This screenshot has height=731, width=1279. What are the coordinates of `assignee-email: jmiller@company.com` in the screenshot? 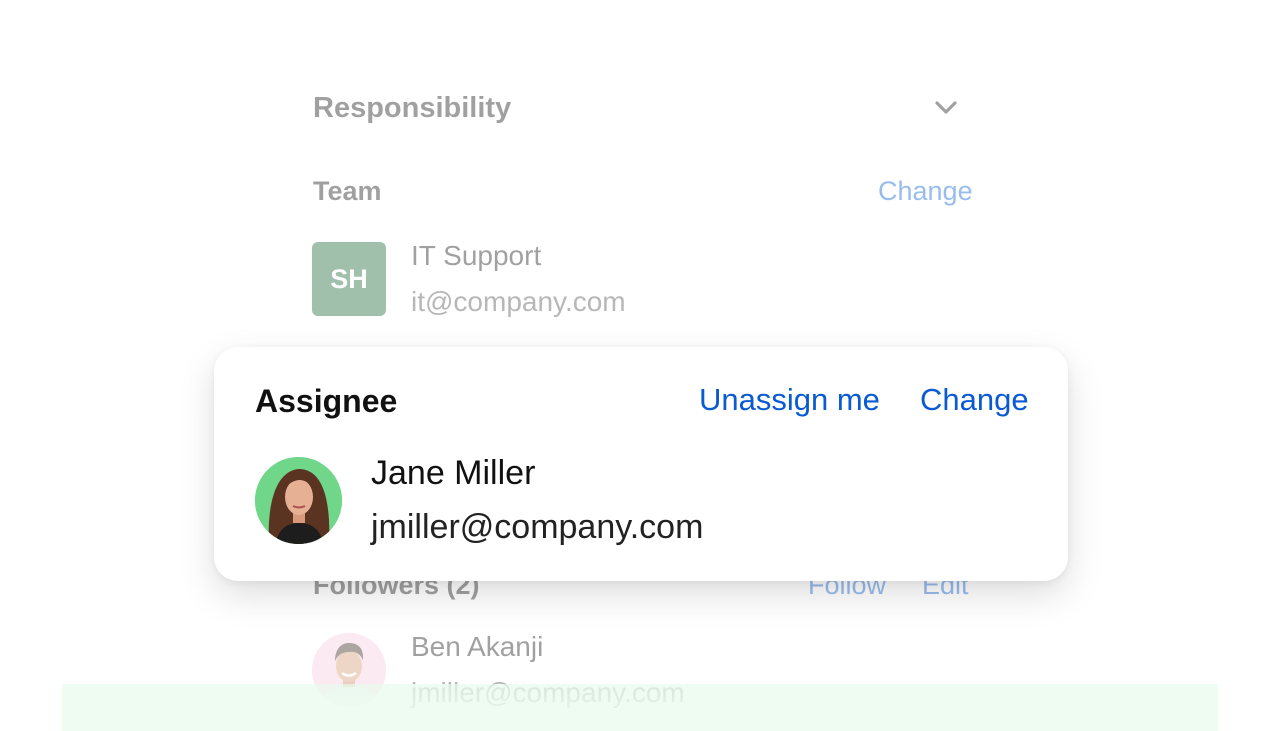 It's located at (537, 527).